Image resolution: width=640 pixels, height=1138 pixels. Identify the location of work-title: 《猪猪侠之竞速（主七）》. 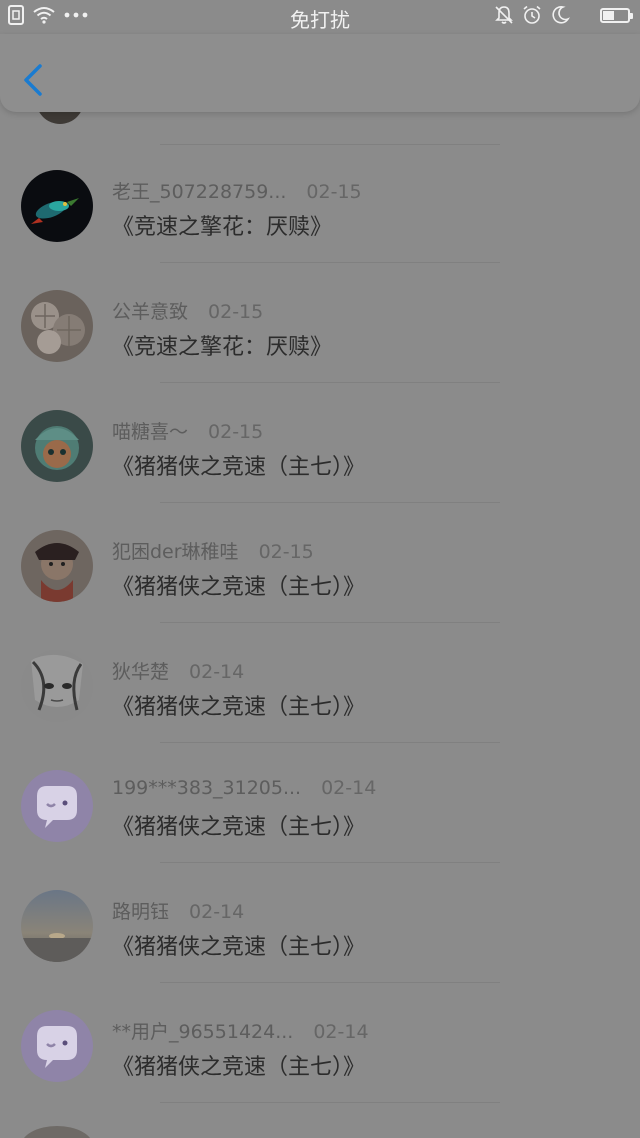
(238, 1065).